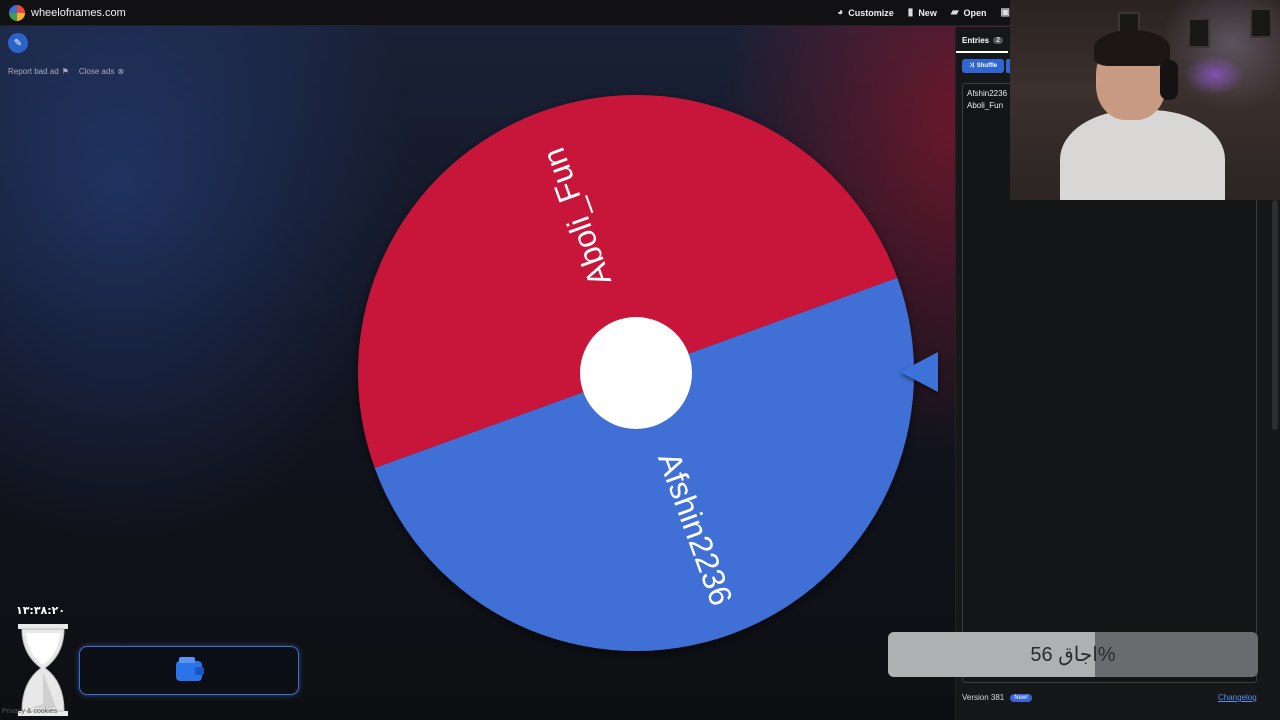 The width and height of the screenshot is (1280, 720). What do you see at coordinates (987, 93) in the screenshot?
I see `entry-line: Afshin2236` at bounding box center [987, 93].